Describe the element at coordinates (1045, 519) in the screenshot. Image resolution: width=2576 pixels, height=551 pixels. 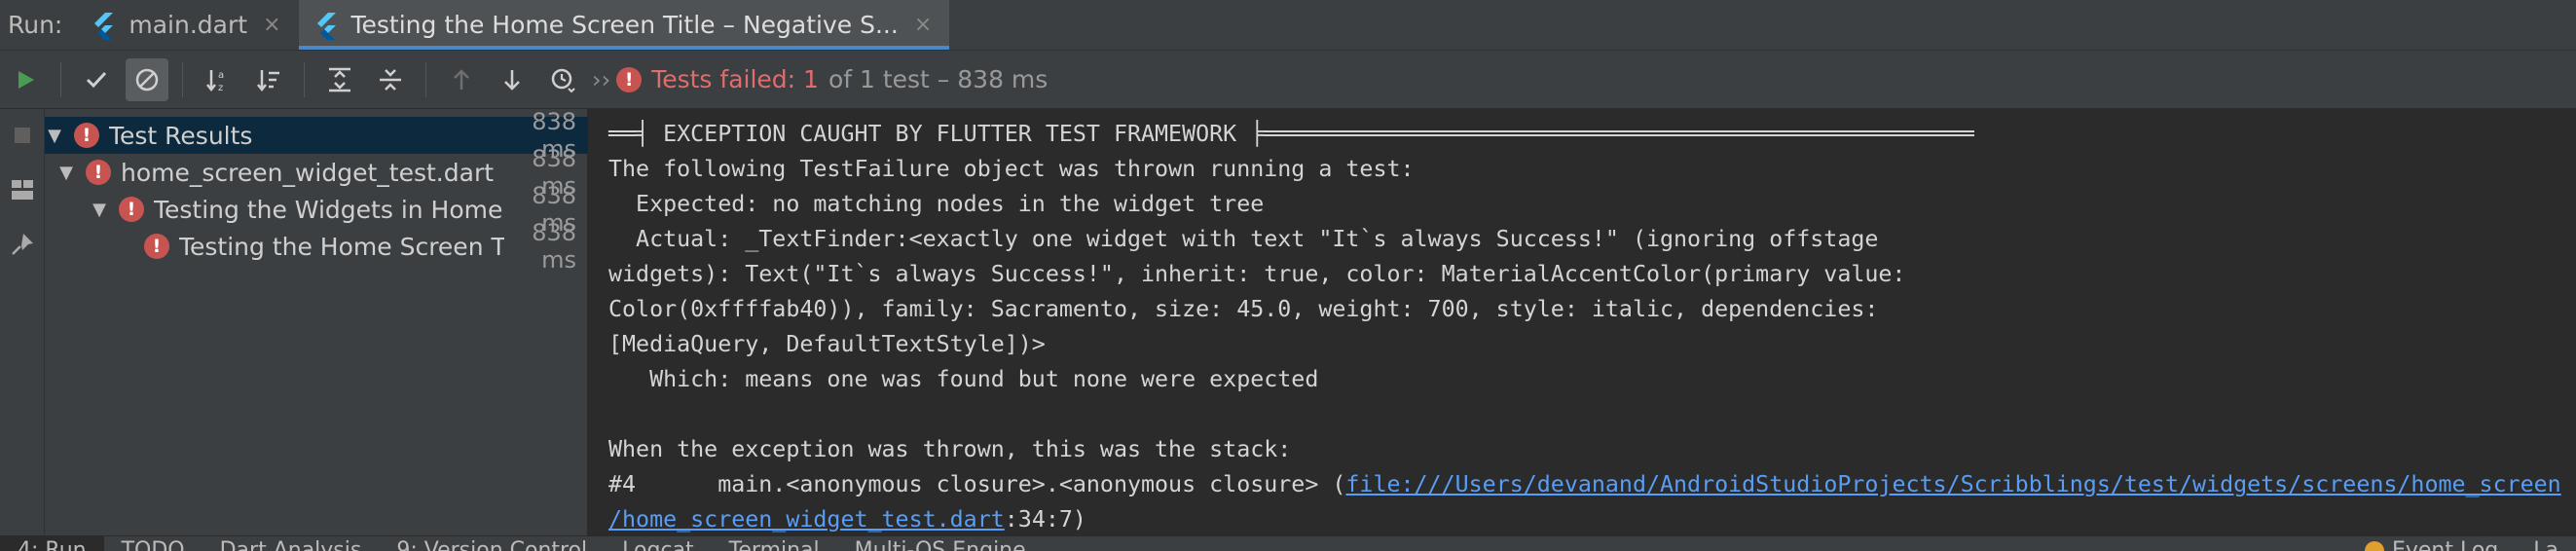
I see `stack-location-text: :34:7)` at that location.